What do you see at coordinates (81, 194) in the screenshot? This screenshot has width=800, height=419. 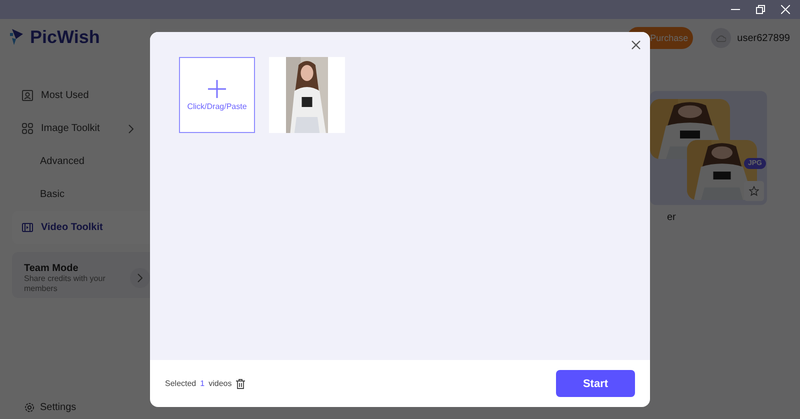 I see `sidebar-item: Basic` at bounding box center [81, 194].